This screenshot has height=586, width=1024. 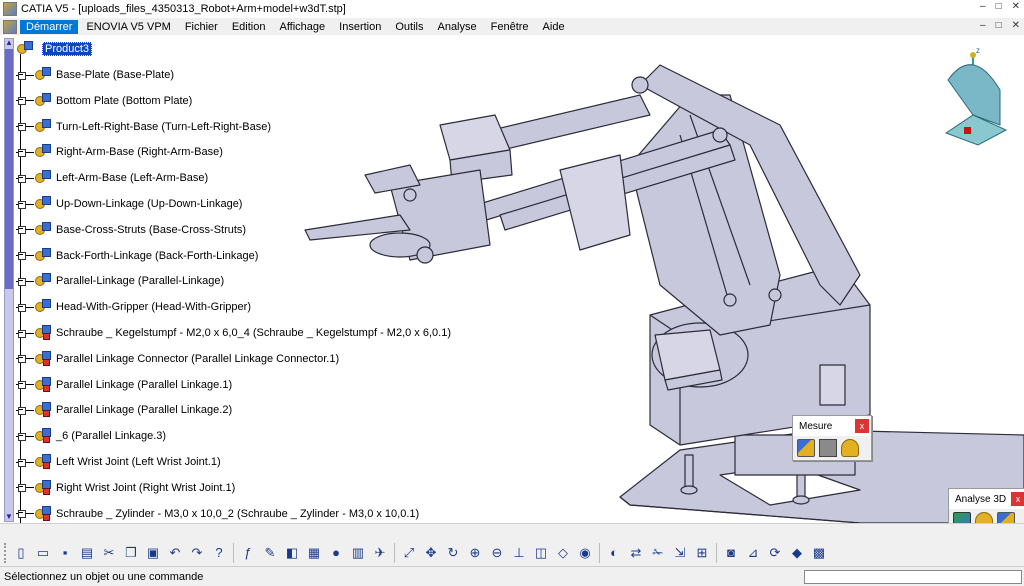 What do you see at coordinates (6, 553) in the screenshot?
I see `toolbar-grip` at bounding box center [6, 553].